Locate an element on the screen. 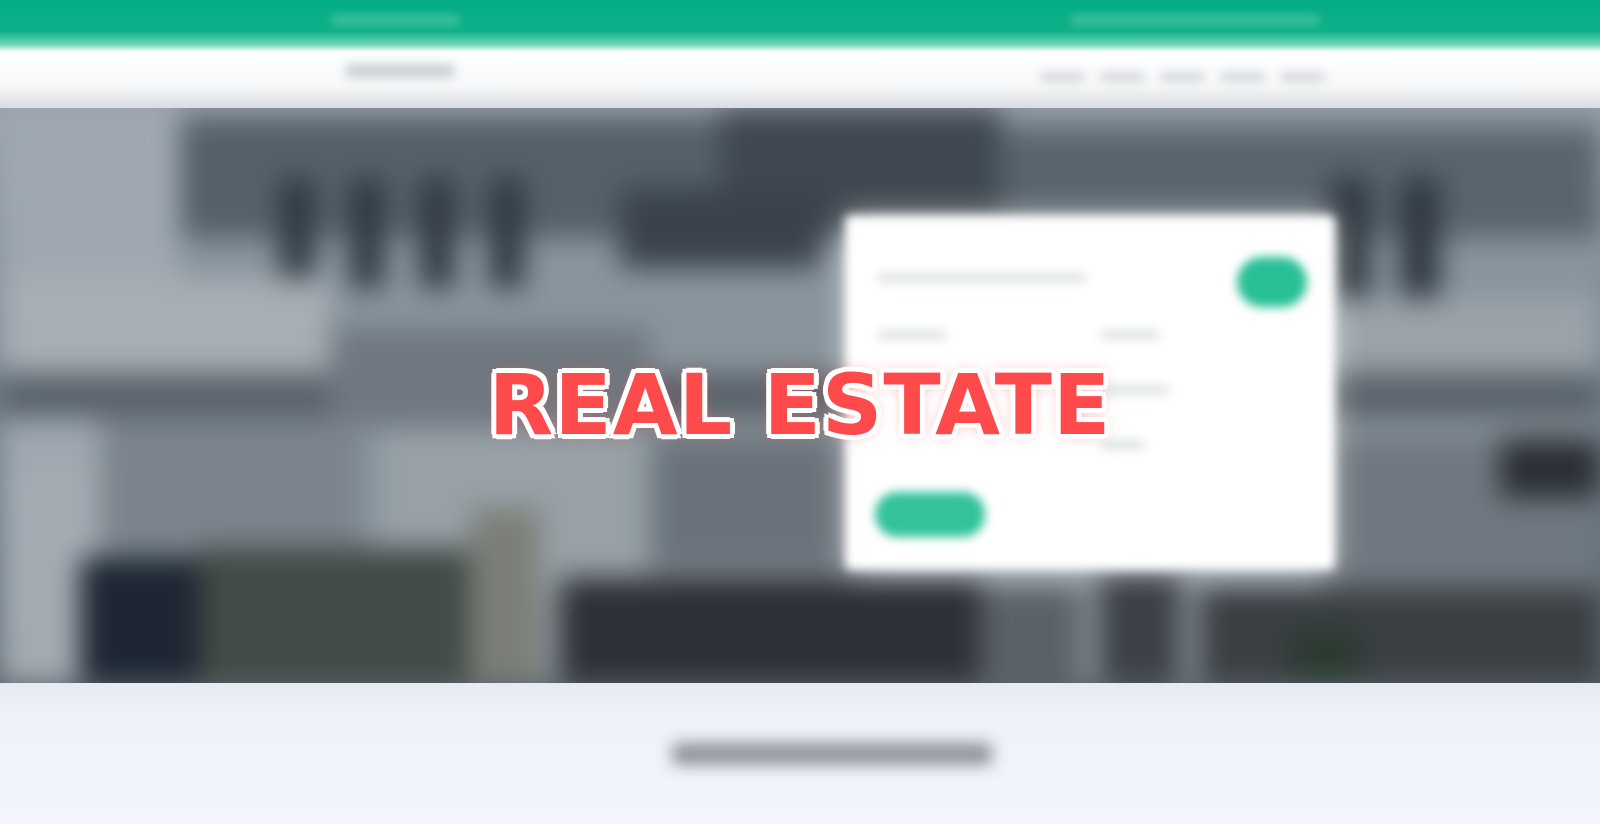 The height and width of the screenshot is (824, 1600). section-heading is located at coordinates (832, 754).